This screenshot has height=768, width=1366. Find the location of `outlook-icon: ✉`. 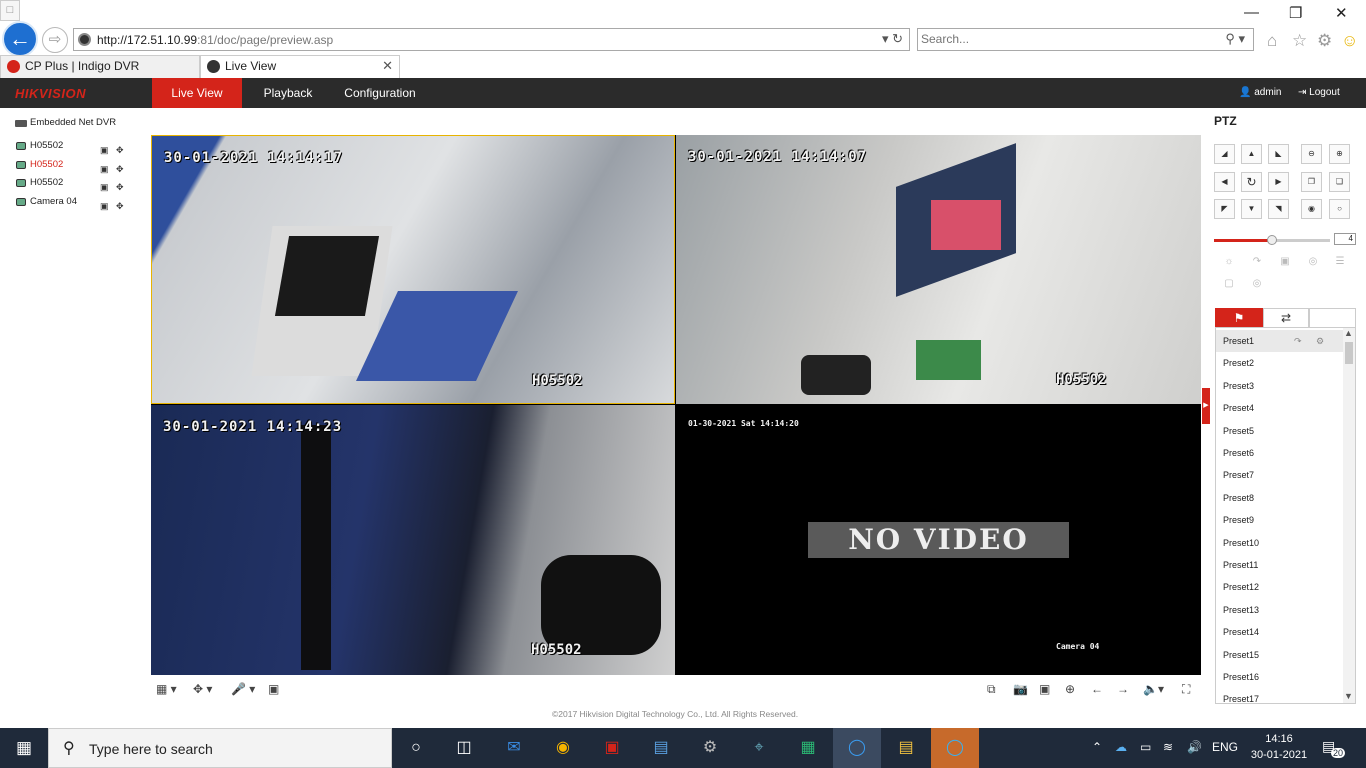

outlook-icon: ✉ is located at coordinates (514, 748).